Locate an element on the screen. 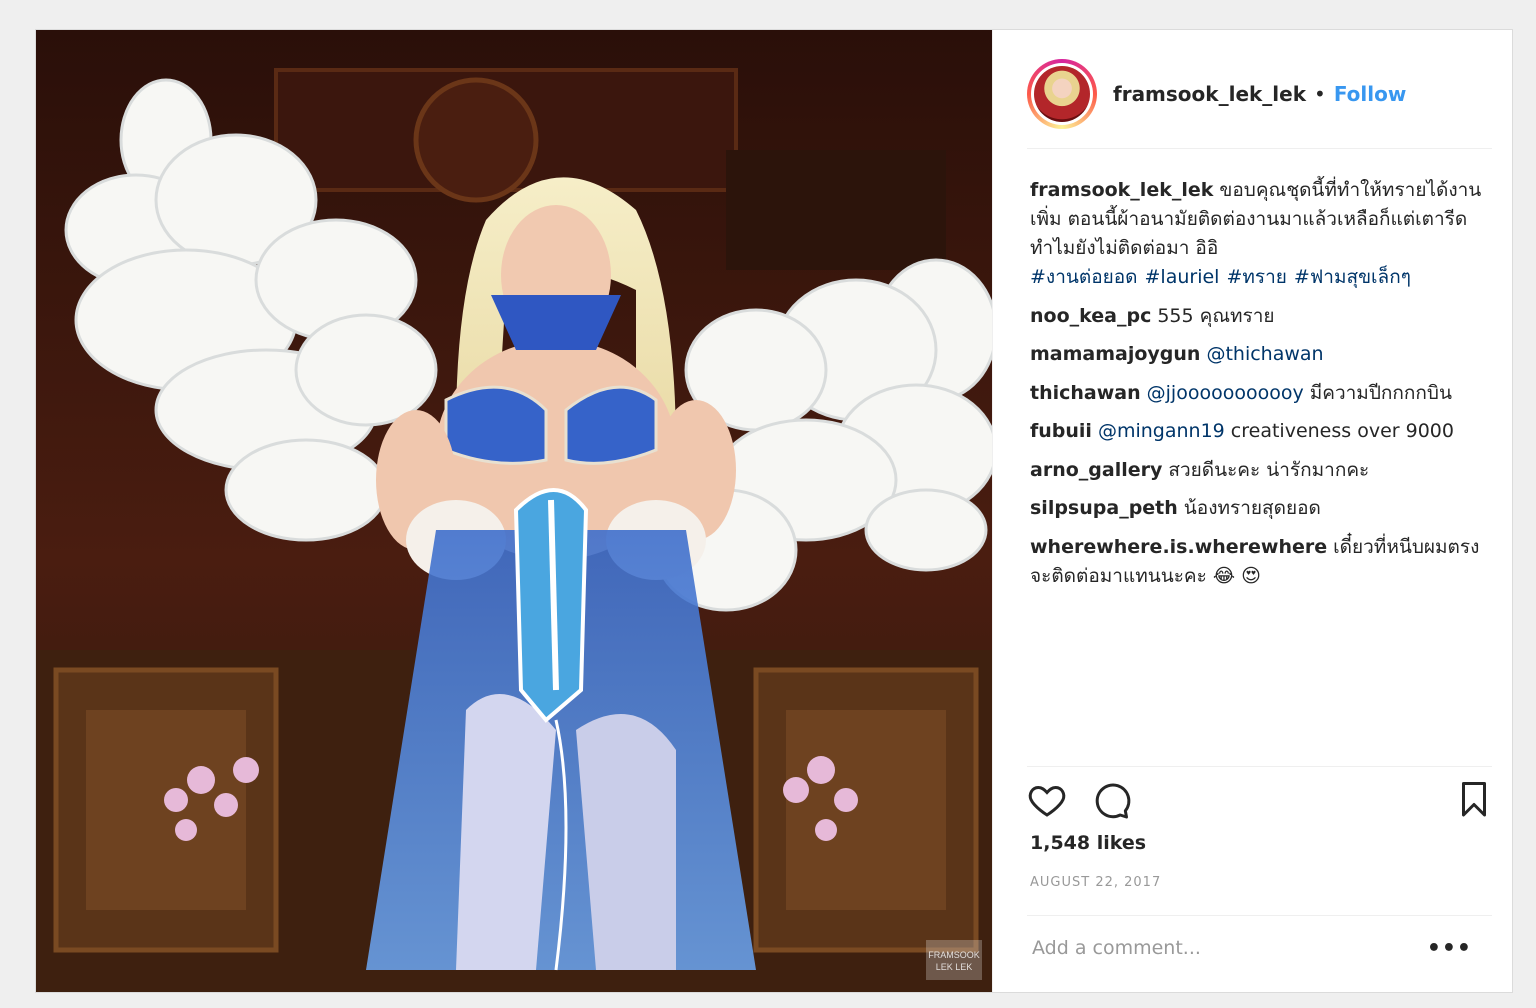 Image resolution: width=1536 pixels, height=1008 pixels. post-header: framsook_lek_lek • Follow is located at coordinates (1259, 94).